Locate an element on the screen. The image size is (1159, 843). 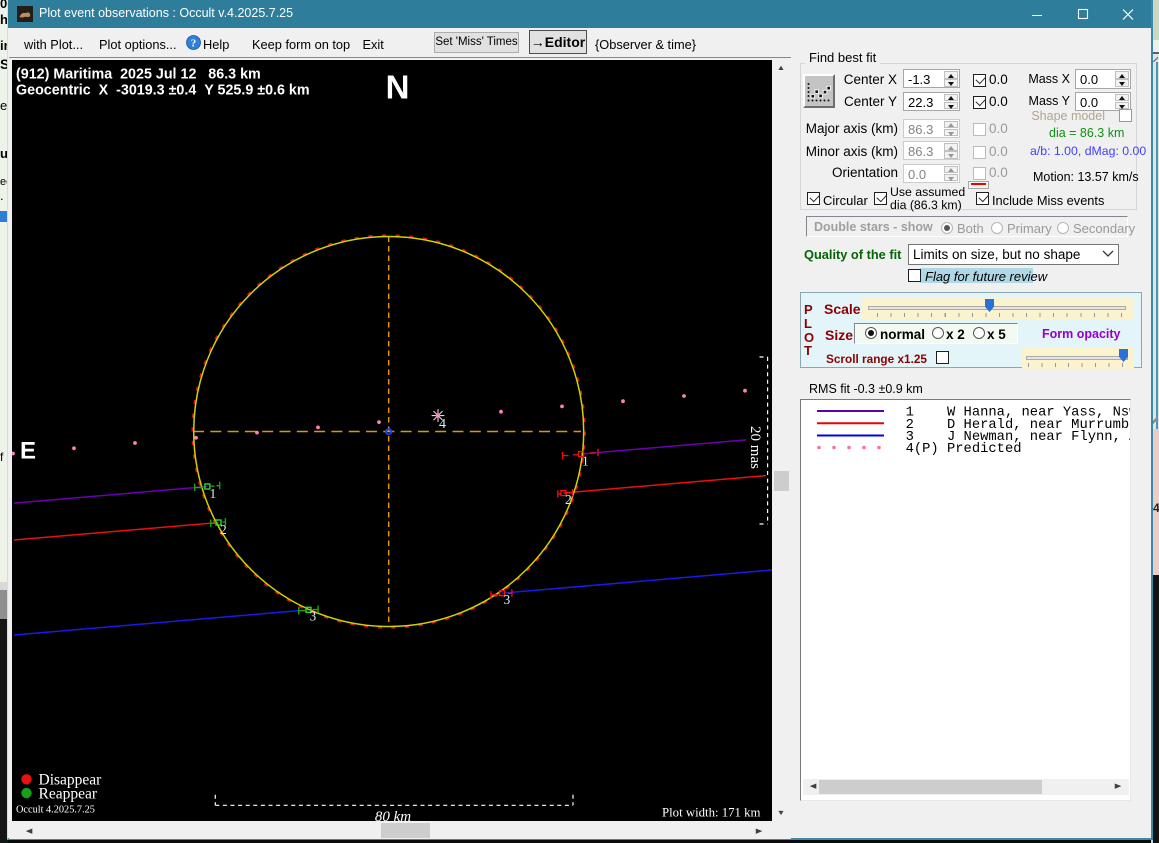
svg-text: 1 W Hanna, near Yass, Nsw is located at coordinates (1018, 413).